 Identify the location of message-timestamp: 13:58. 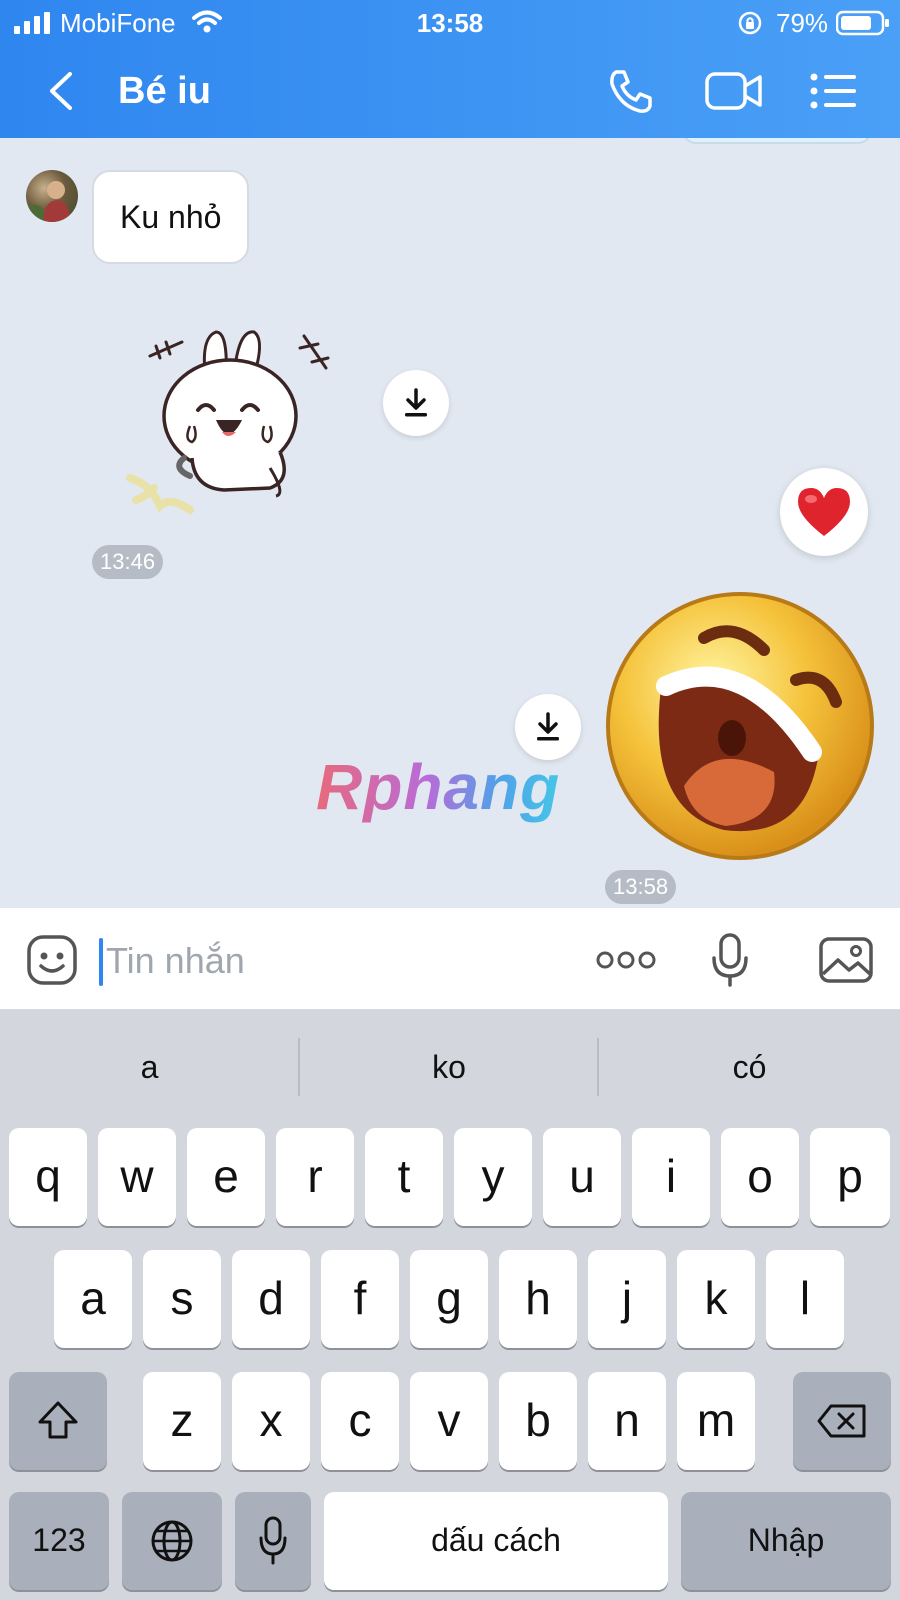
(641, 887).